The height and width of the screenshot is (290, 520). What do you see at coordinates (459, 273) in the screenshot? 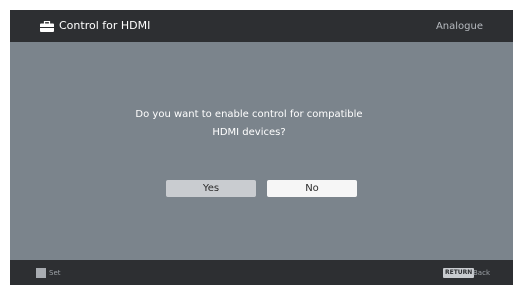
I see `return-key-icon: RETURN` at bounding box center [459, 273].